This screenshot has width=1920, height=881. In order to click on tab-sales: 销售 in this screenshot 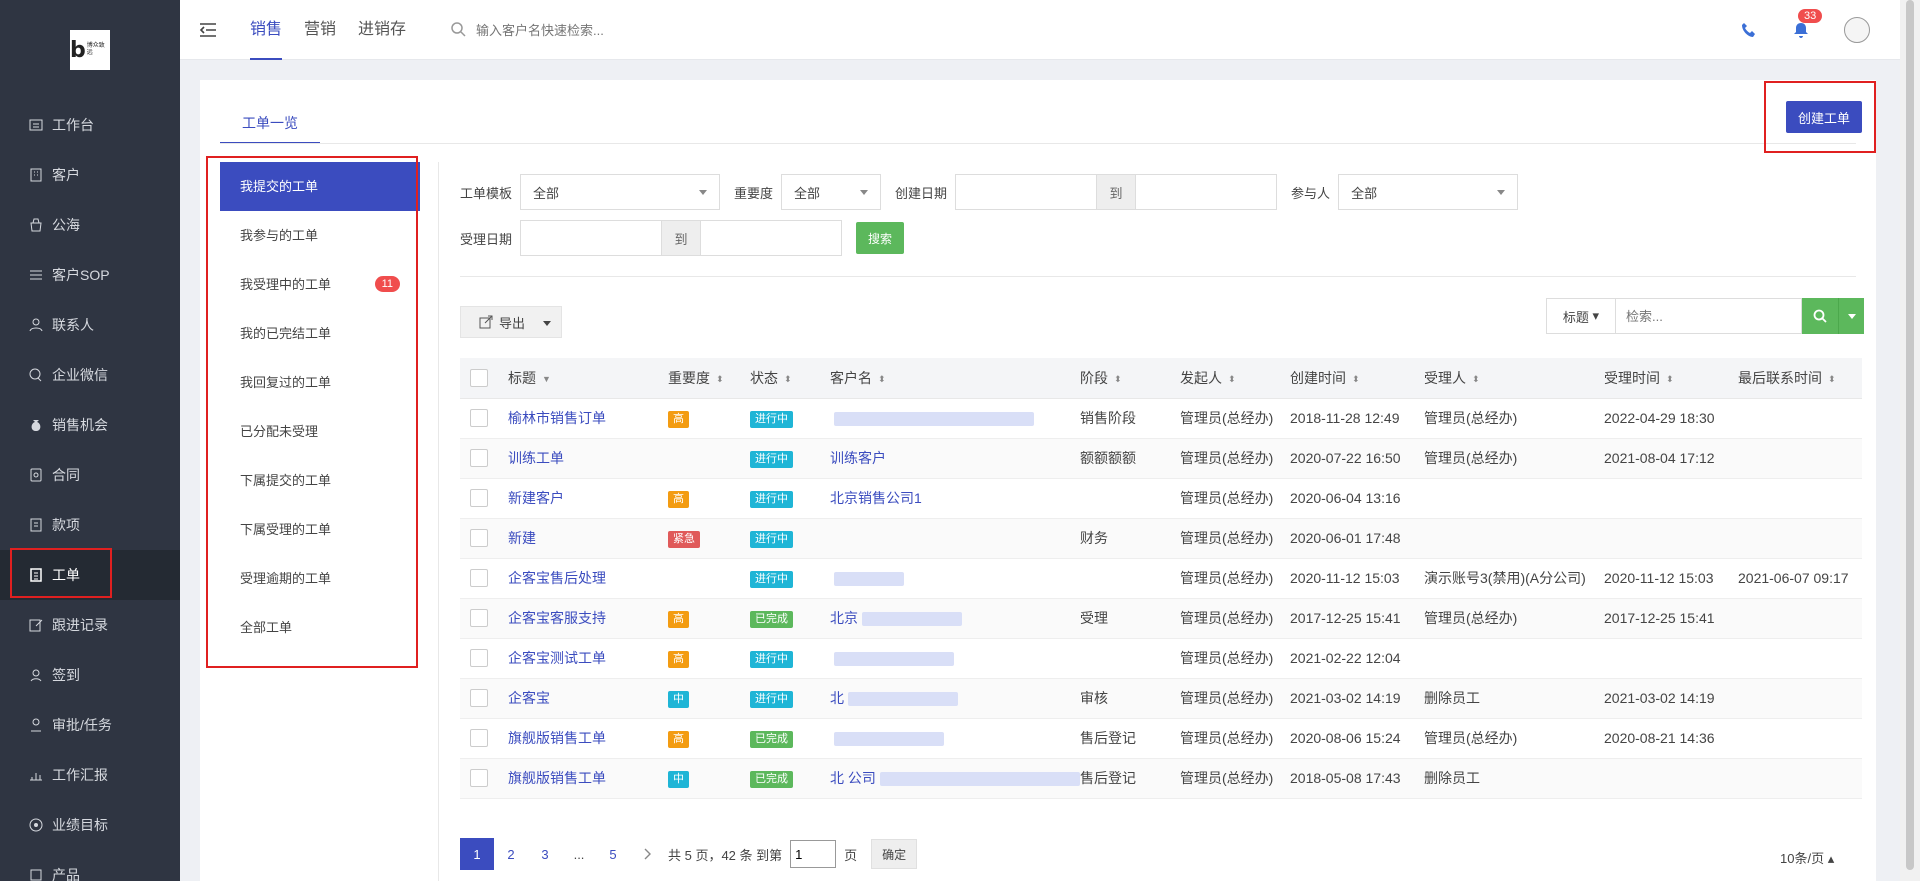, I will do `click(266, 30)`.